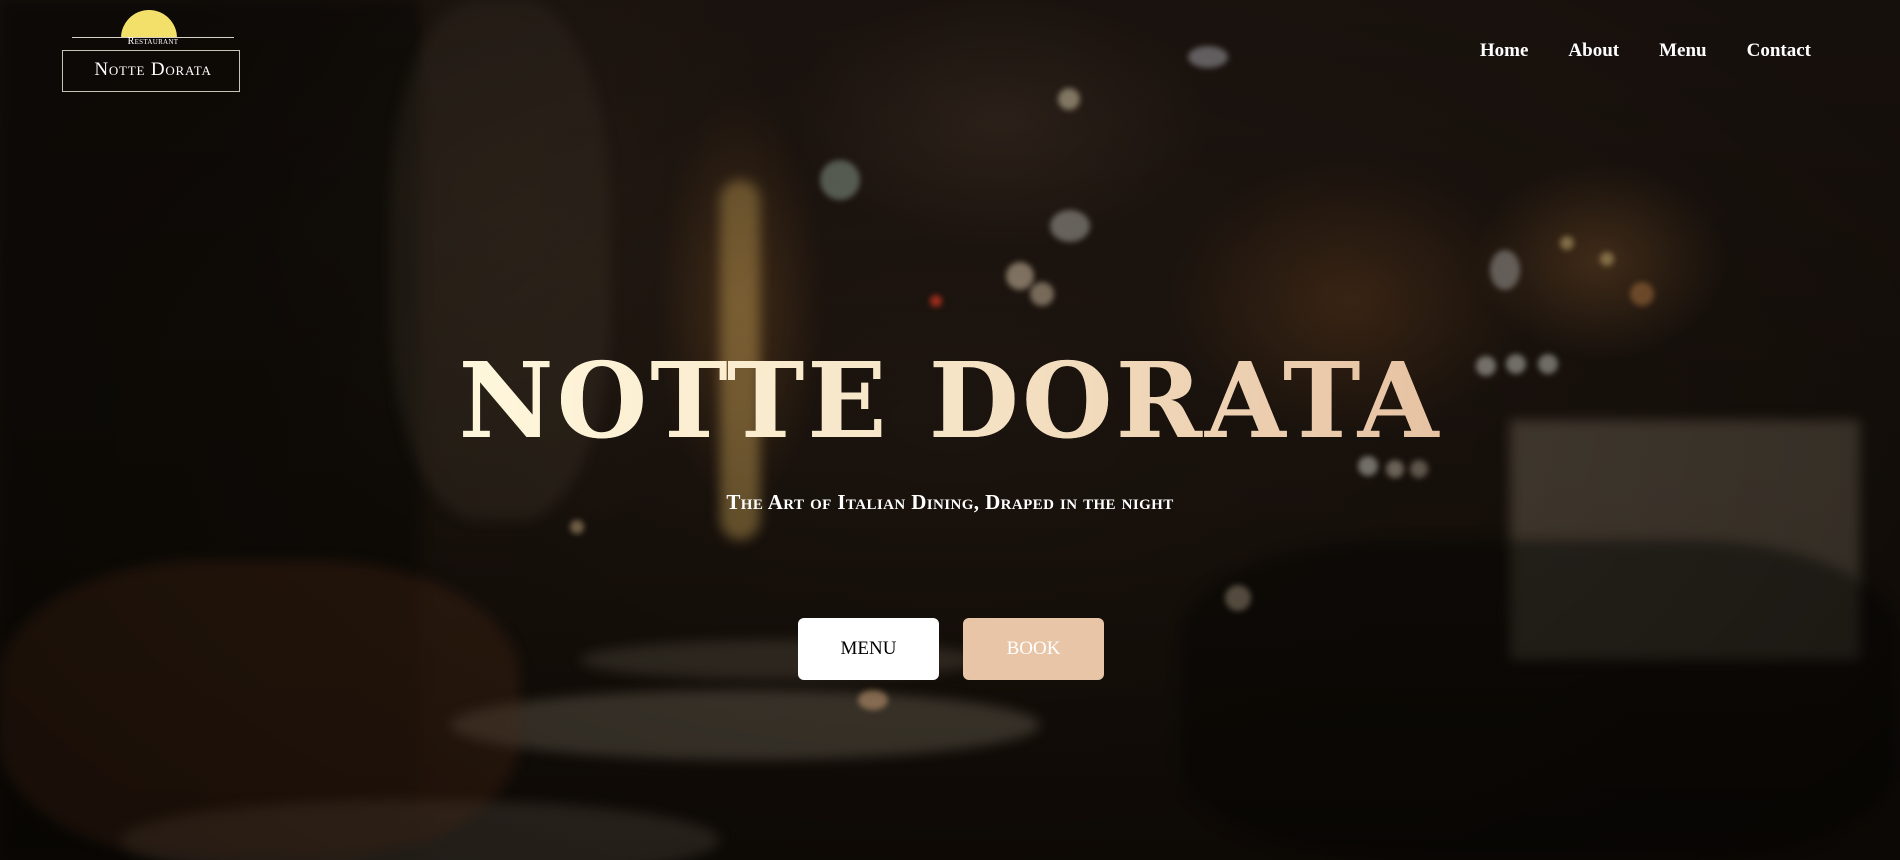 This screenshot has width=1900, height=860. What do you see at coordinates (1683, 51) in the screenshot?
I see `nav-link-menu: Menu` at bounding box center [1683, 51].